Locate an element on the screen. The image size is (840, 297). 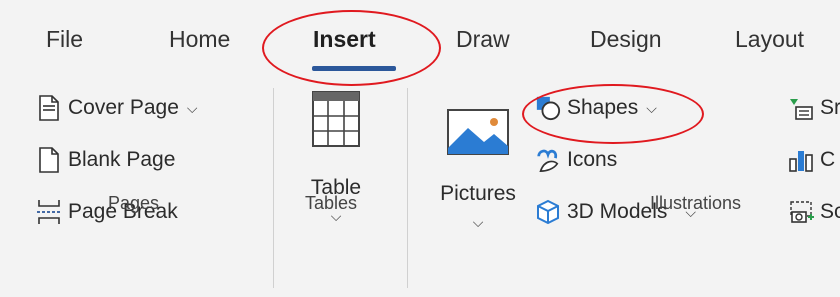
shapes-label: Shapes is located at coordinates (603, 107).